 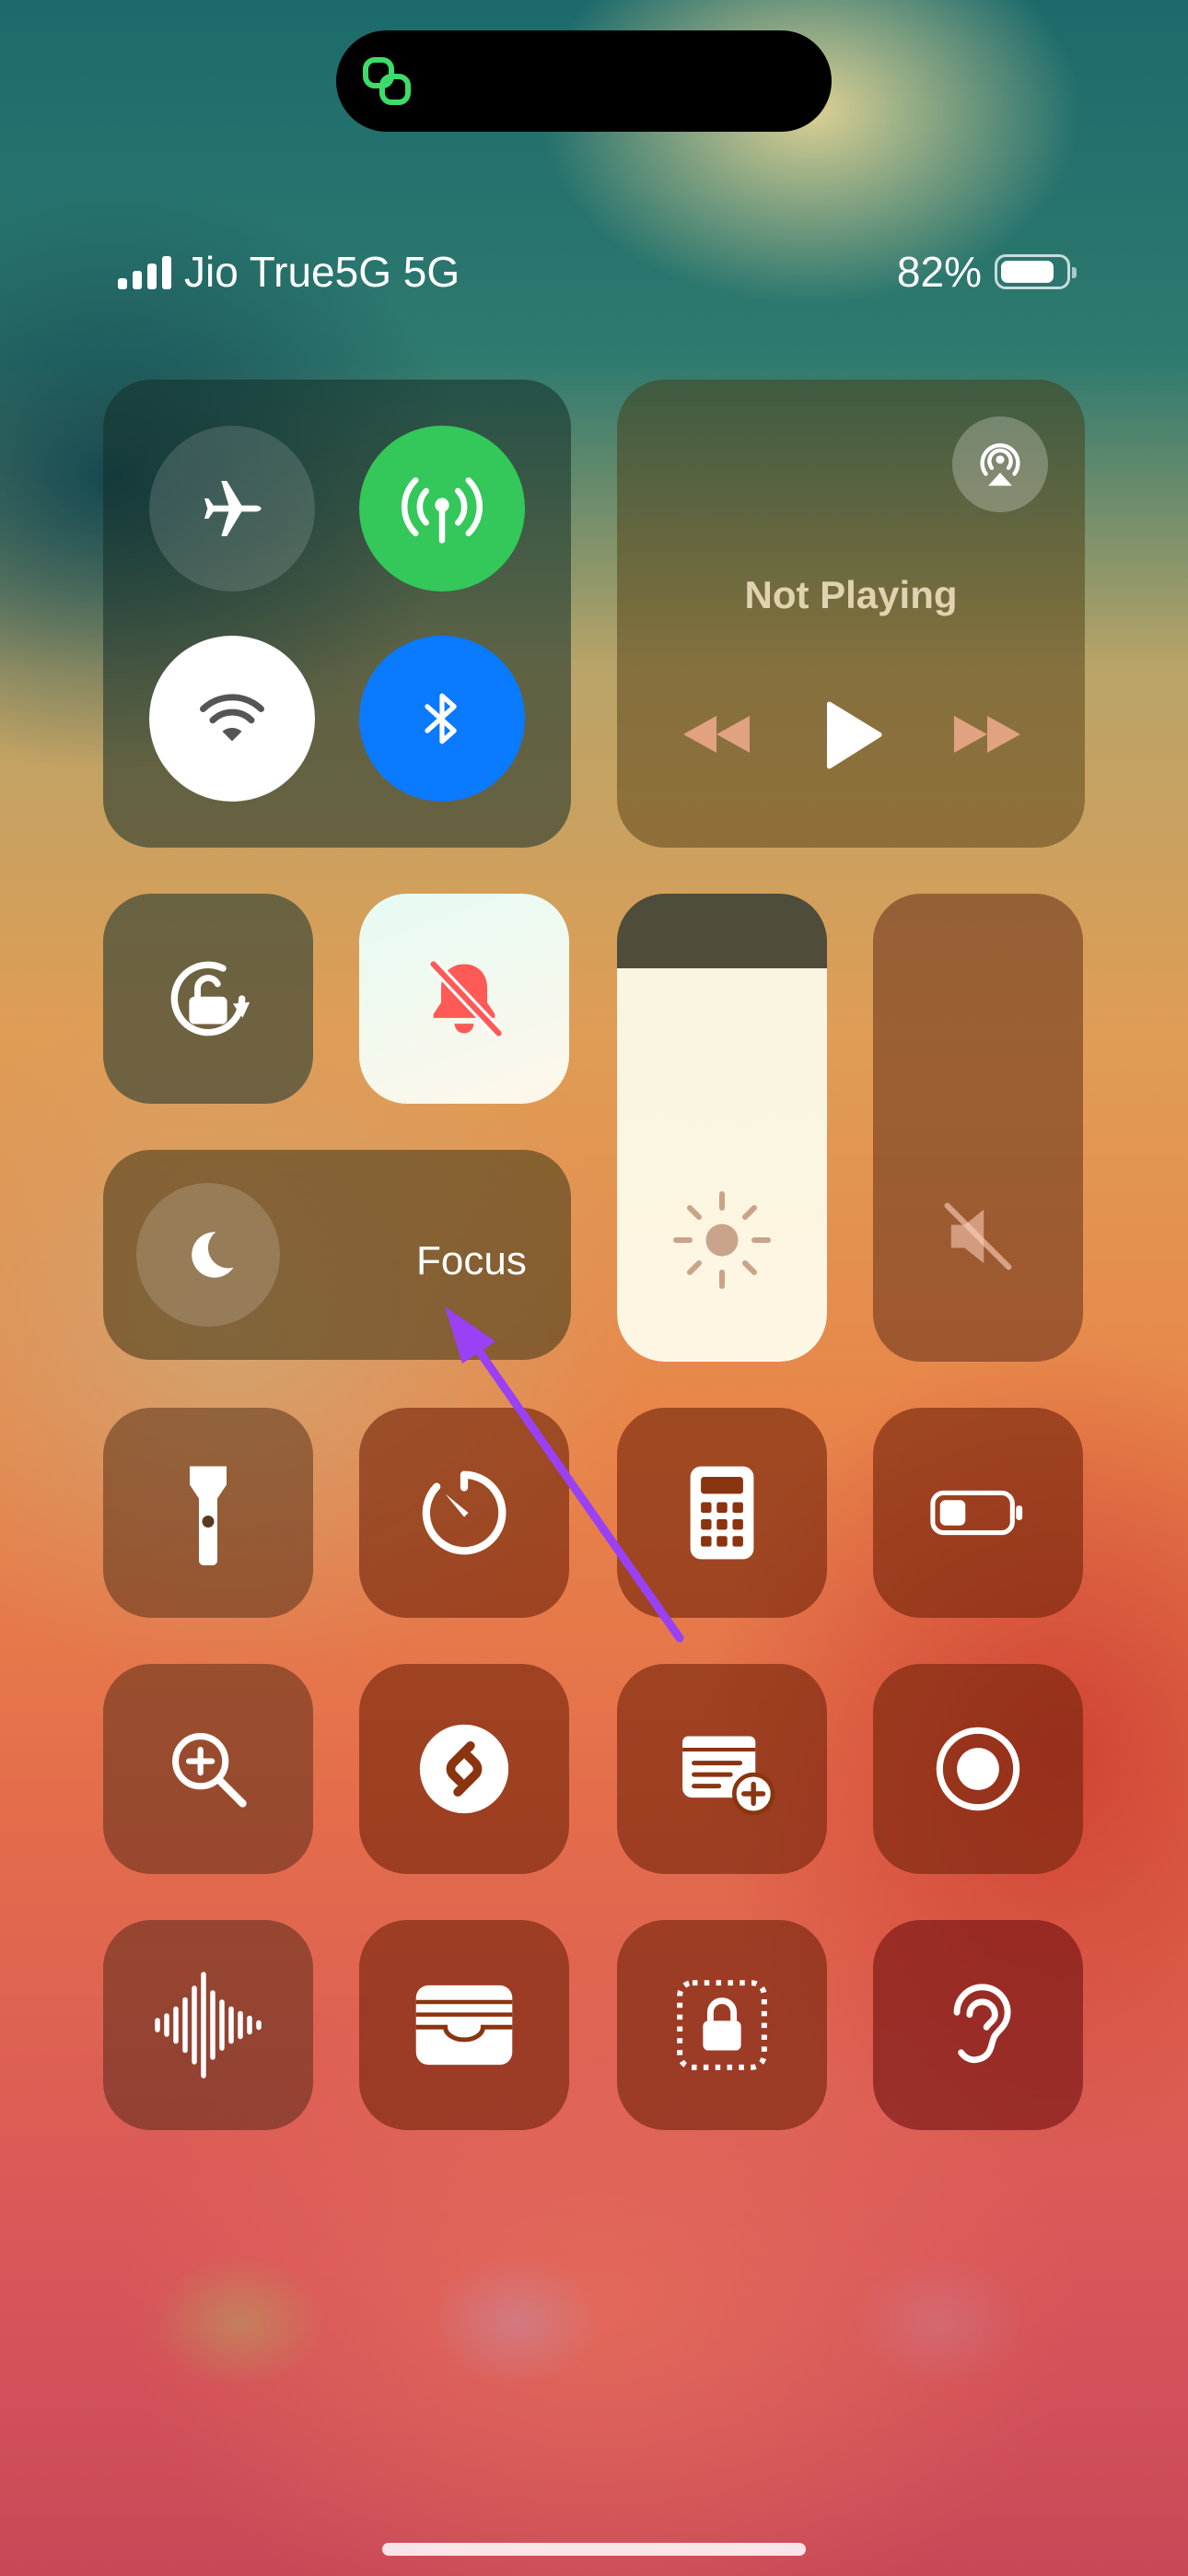 I want to click on focus-button: Focus, so click(x=337, y=1255).